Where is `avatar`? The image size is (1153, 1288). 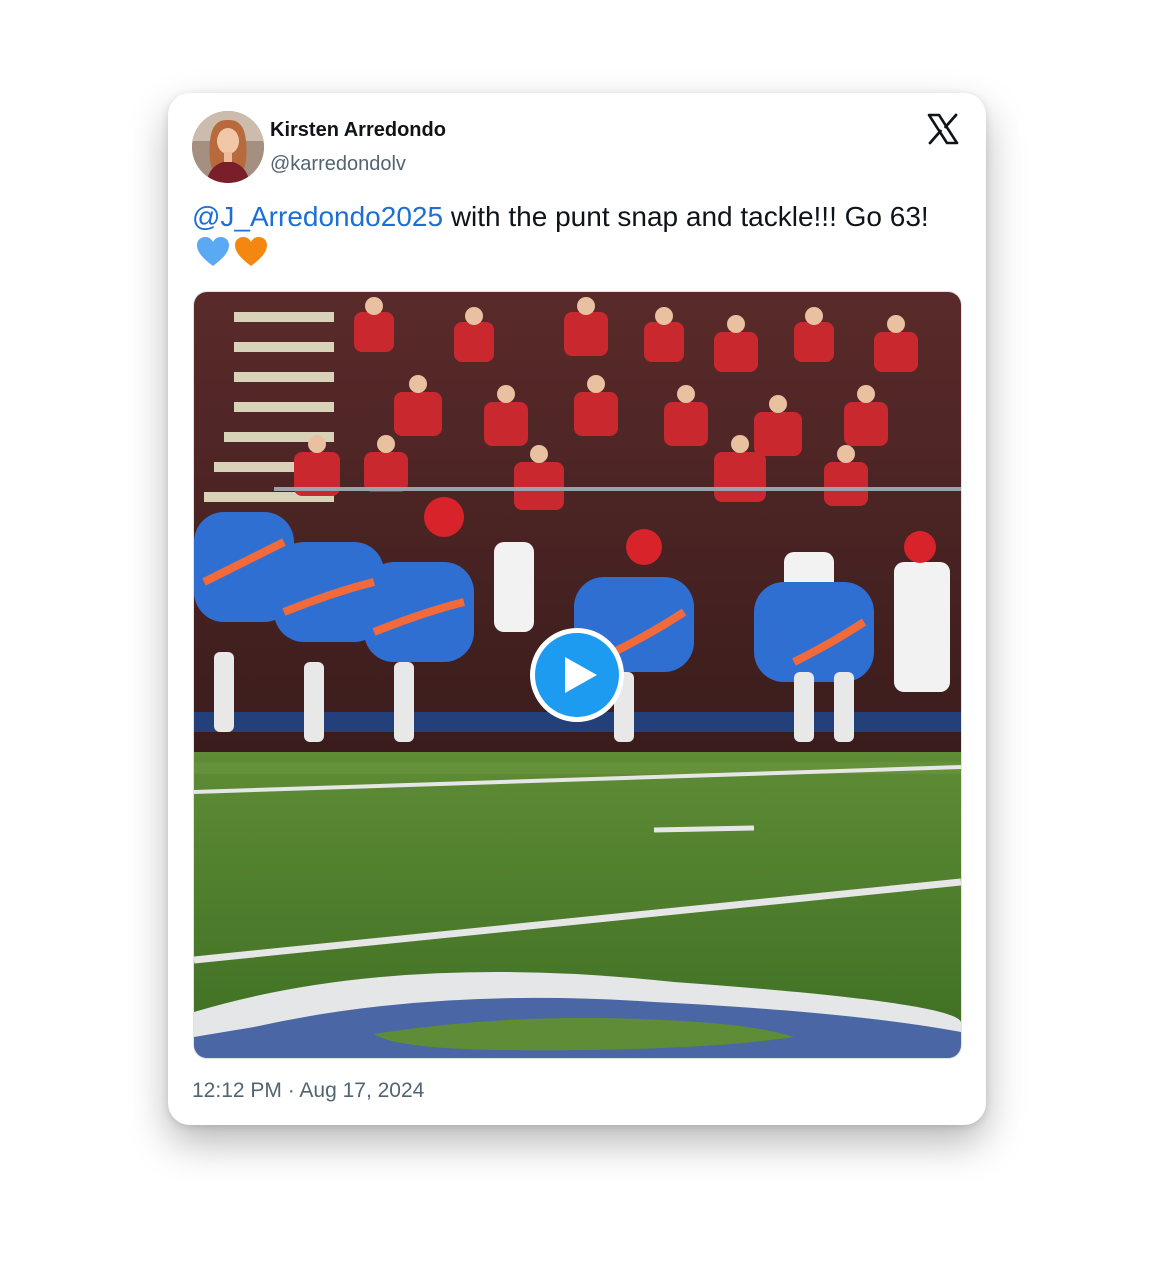
avatar is located at coordinates (228, 147).